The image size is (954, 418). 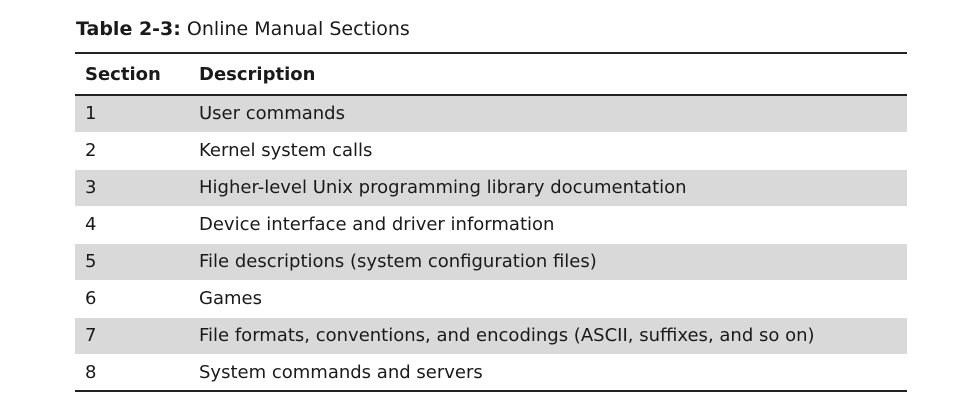 What do you see at coordinates (91, 298) in the screenshot?
I see `cell-section: 6` at bounding box center [91, 298].